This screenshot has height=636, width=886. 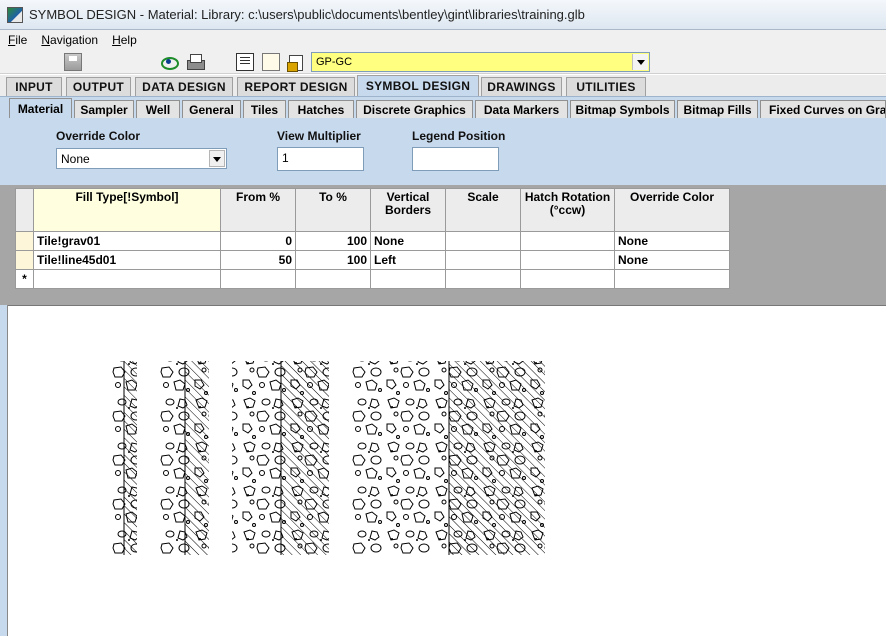 I want to click on project-combo: GP-GC, so click(x=480, y=62).